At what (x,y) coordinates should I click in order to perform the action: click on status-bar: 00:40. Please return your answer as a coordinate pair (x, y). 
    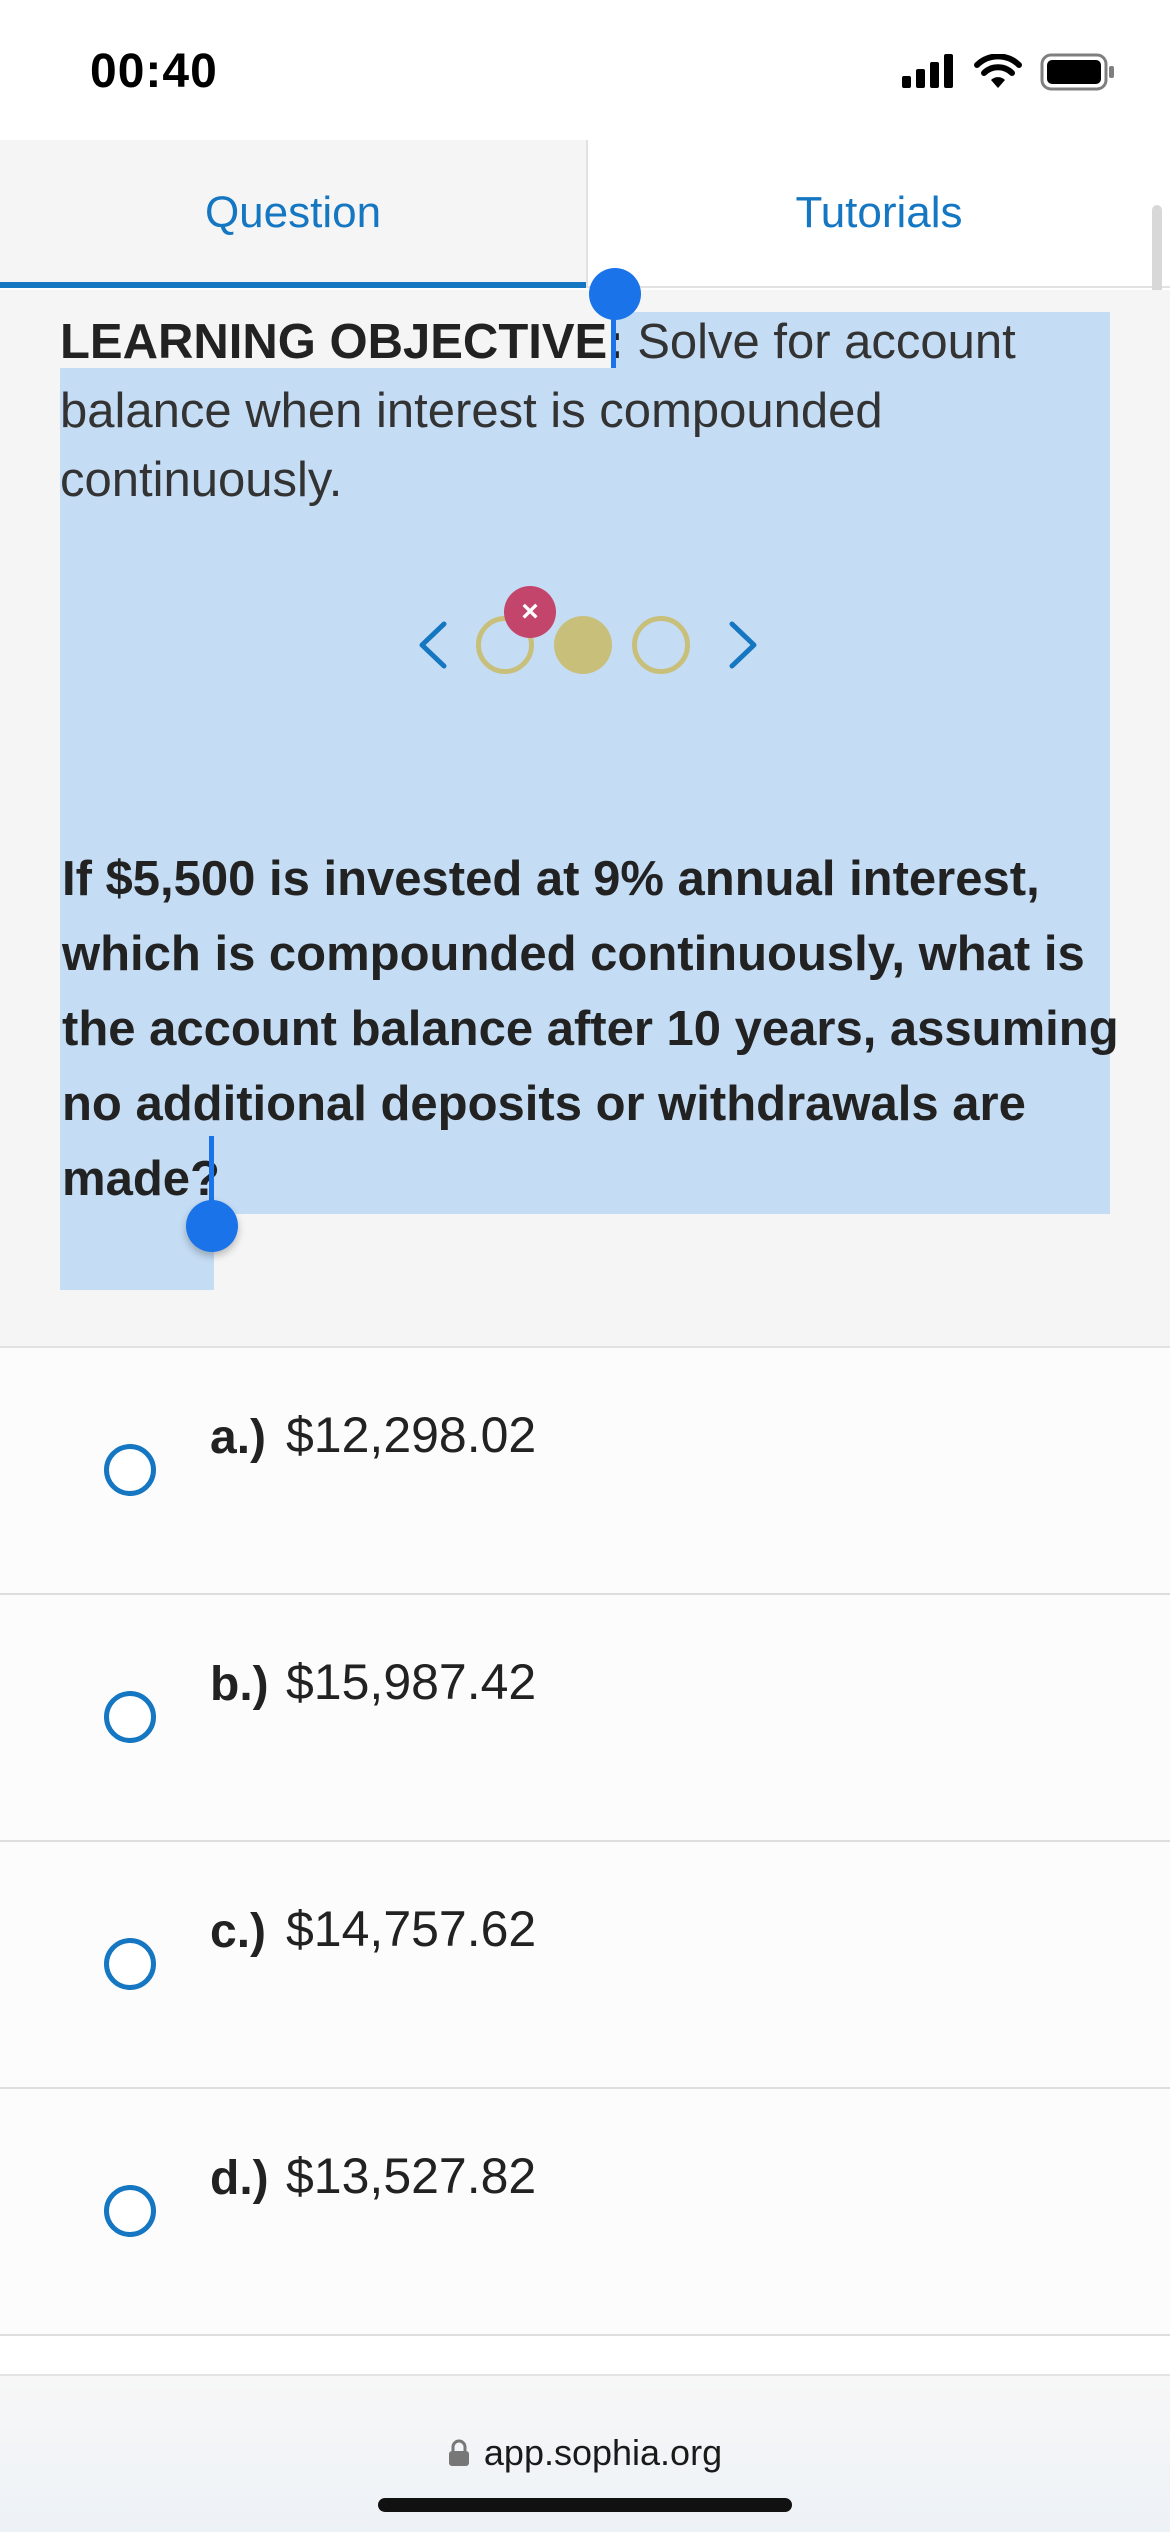
    Looking at the image, I should click on (585, 70).